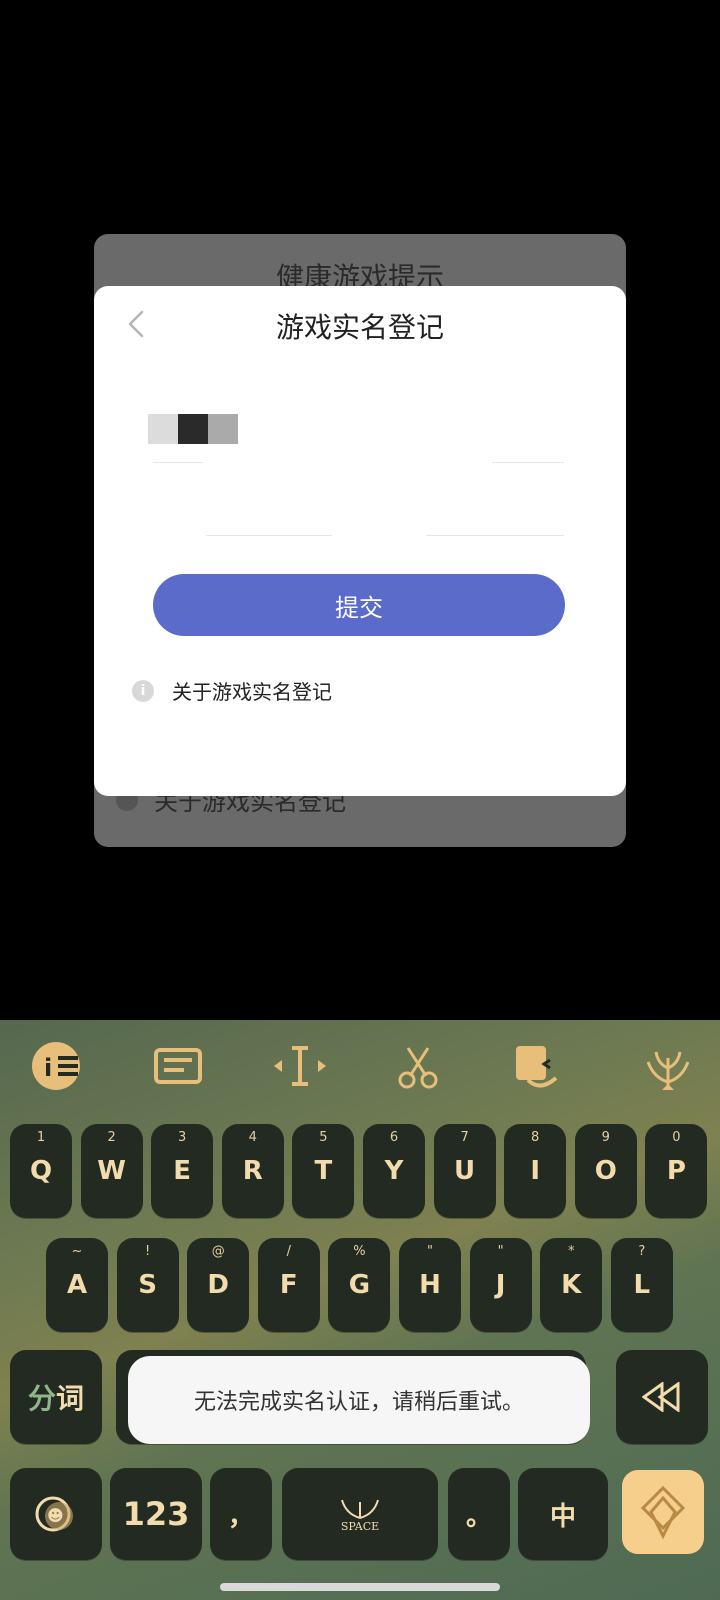  Describe the element at coordinates (269, 535) in the screenshot. I see `id-field-underline-left` at that location.